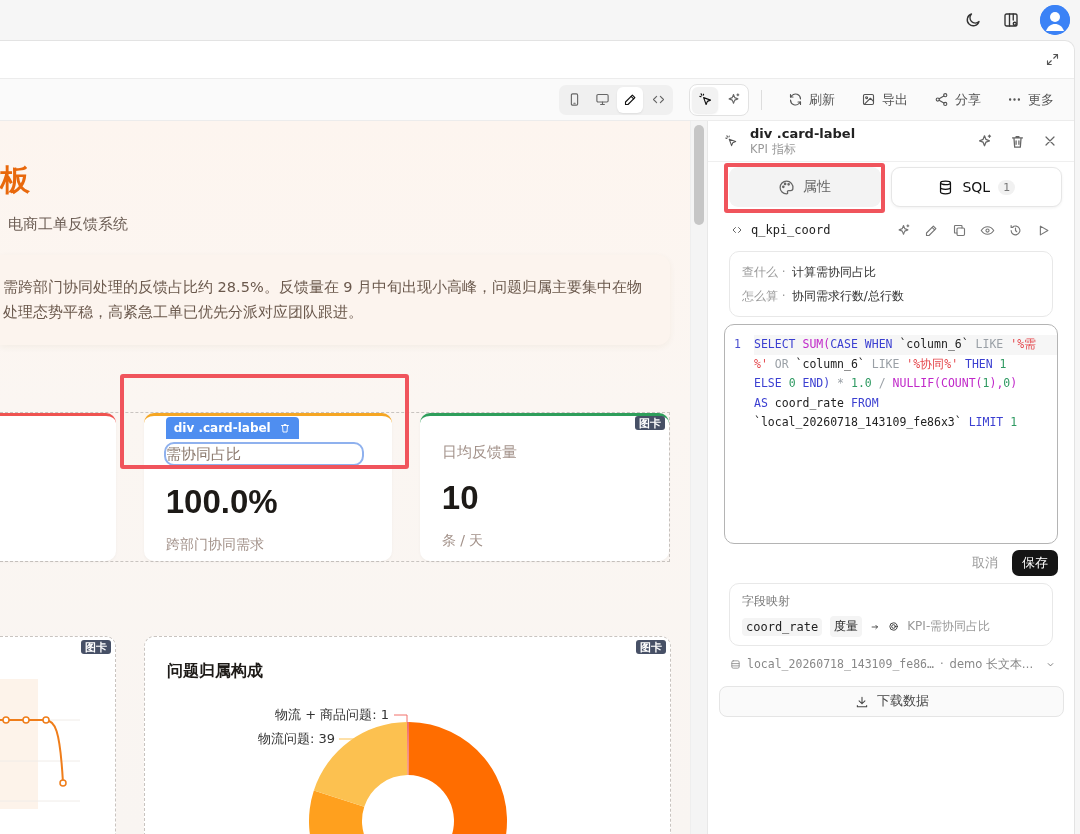 This screenshot has height=834, width=1080. Describe the element at coordinates (973, 20) in the screenshot. I see `moon-icon` at that location.